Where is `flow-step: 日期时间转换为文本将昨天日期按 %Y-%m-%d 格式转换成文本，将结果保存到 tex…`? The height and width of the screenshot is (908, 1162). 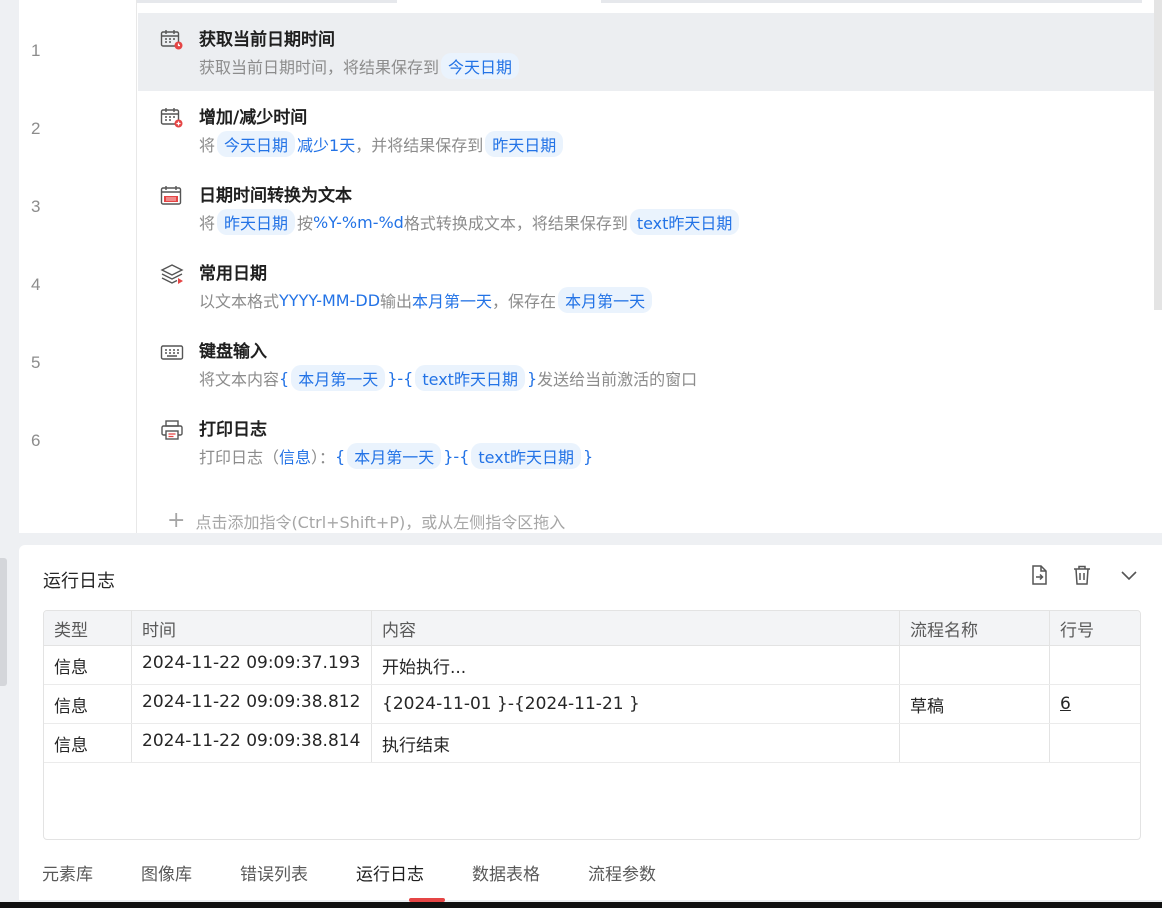 flow-step: 日期时间转换为文本将昨天日期按 %Y-%m-%d 格式转换成文本，将结果保存到 tex… is located at coordinates (646, 208).